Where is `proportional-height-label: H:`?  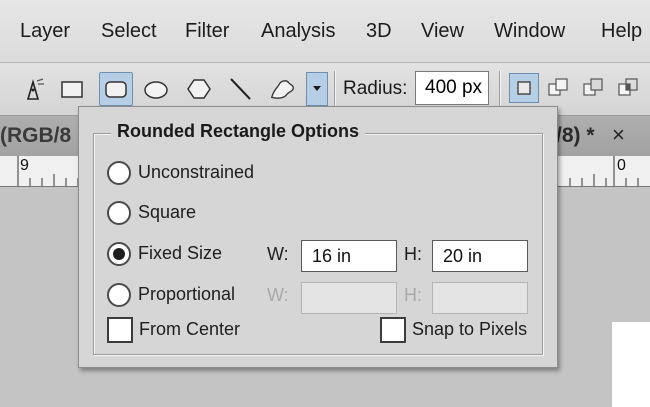 proportional-height-label: H: is located at coordinates (413, 295).